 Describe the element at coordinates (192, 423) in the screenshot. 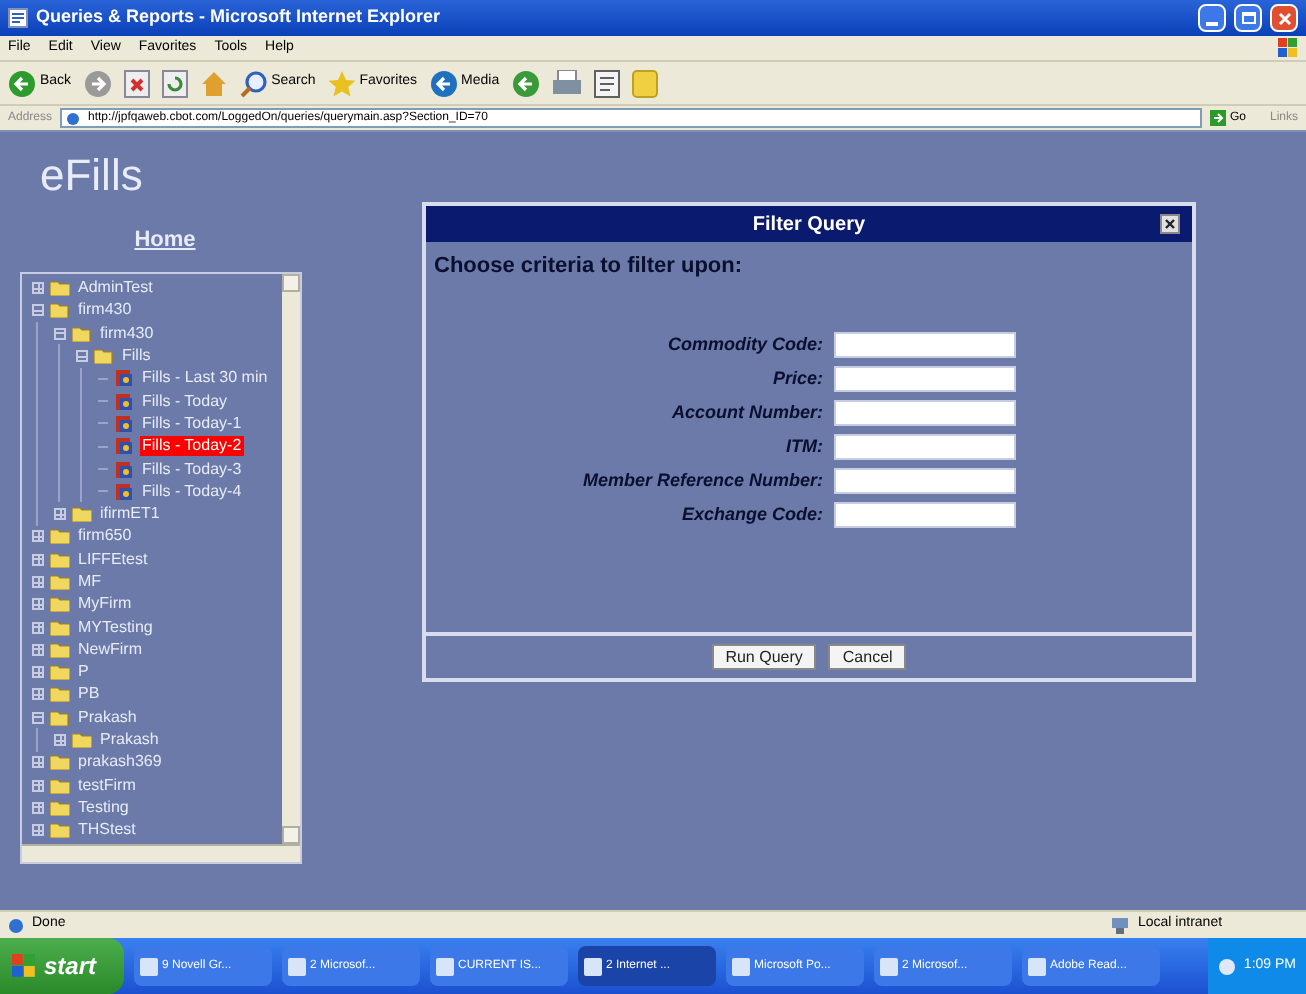

I see `tree-item: Fills - Today-1` at that location.